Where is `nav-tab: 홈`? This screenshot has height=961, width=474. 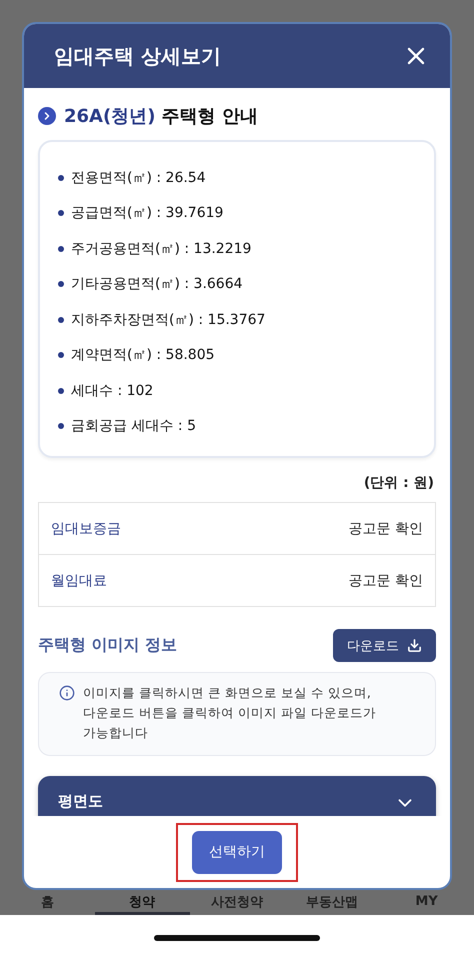
nav-tab: 홈 is located at coordinates (47, 903).